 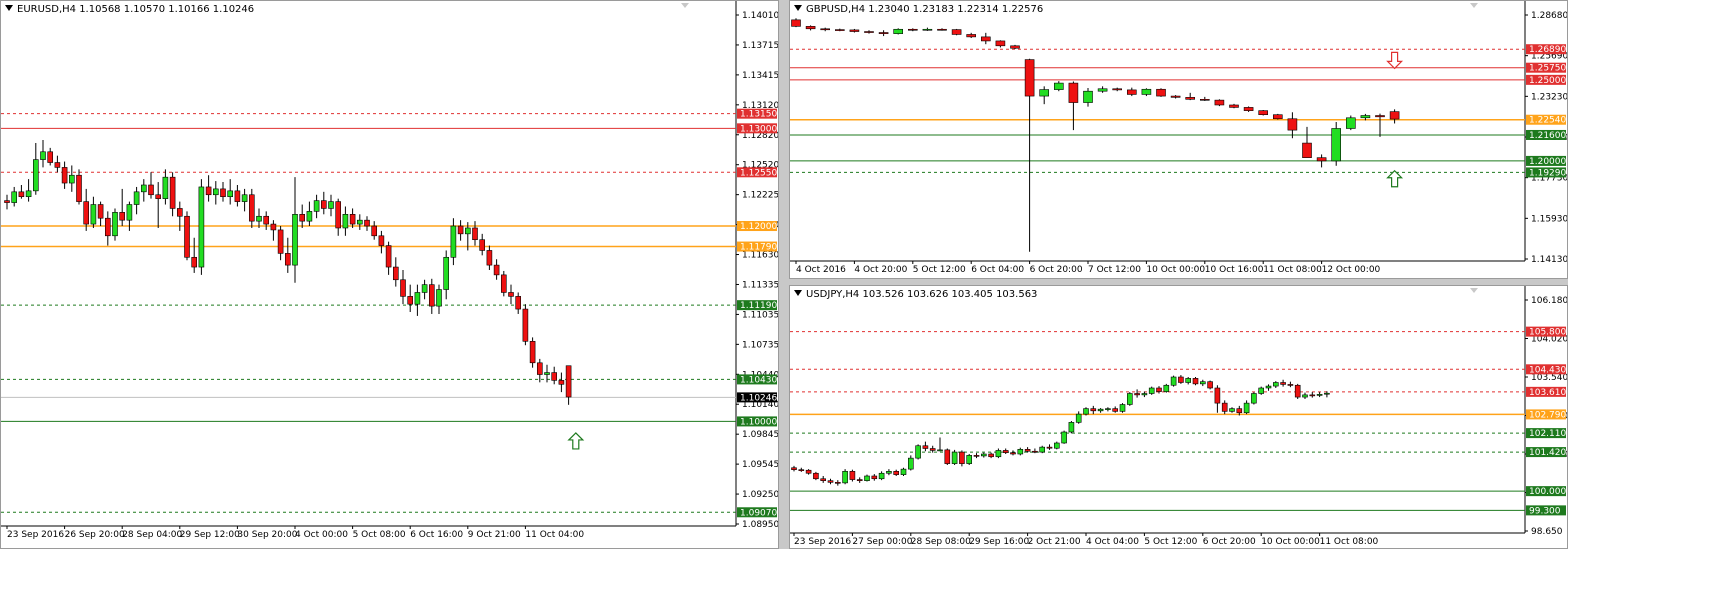 I want to click on y-tick-label: 1.14010, so click(x=760, y=16).